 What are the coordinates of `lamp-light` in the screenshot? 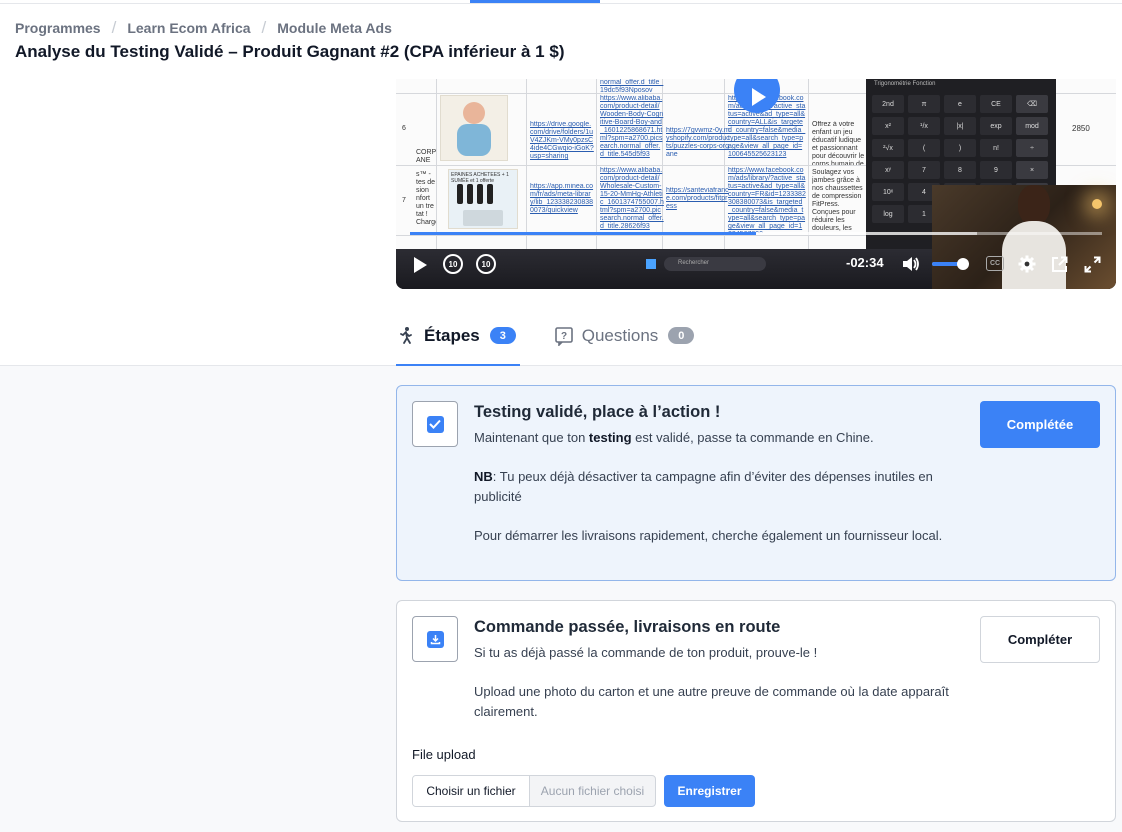 It's located at (1097, 204).